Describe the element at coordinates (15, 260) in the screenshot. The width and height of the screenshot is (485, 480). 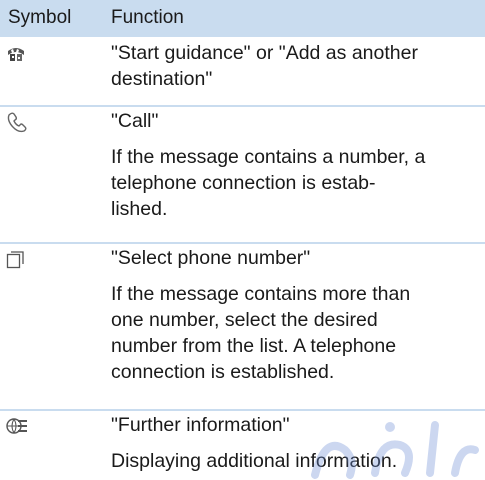
I see `select-list-icon` at that location.